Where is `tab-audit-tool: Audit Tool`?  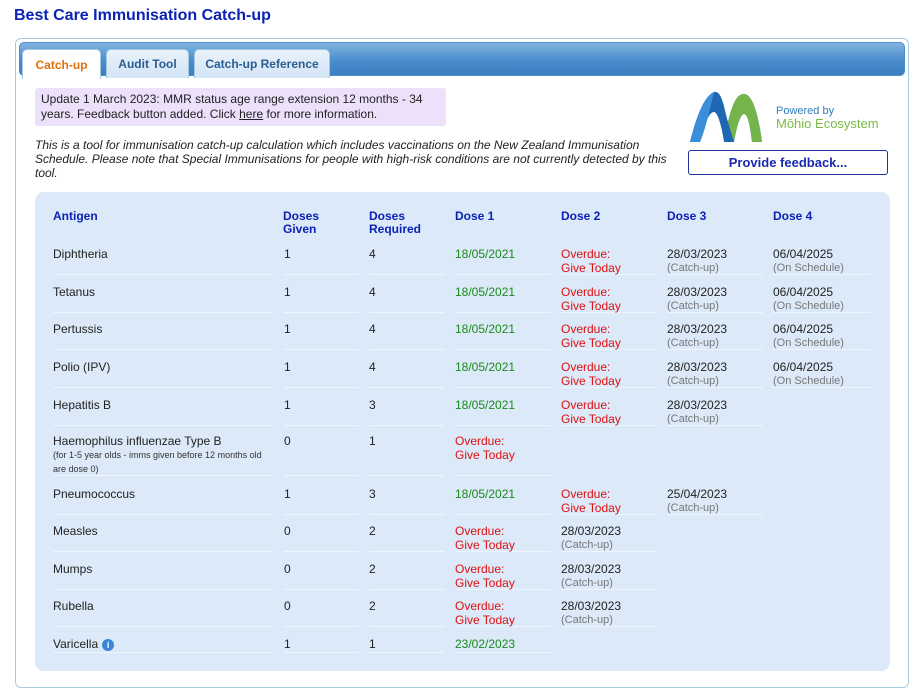 tab-audit-tool: Audit Tool is located at coordinates (147, 63).